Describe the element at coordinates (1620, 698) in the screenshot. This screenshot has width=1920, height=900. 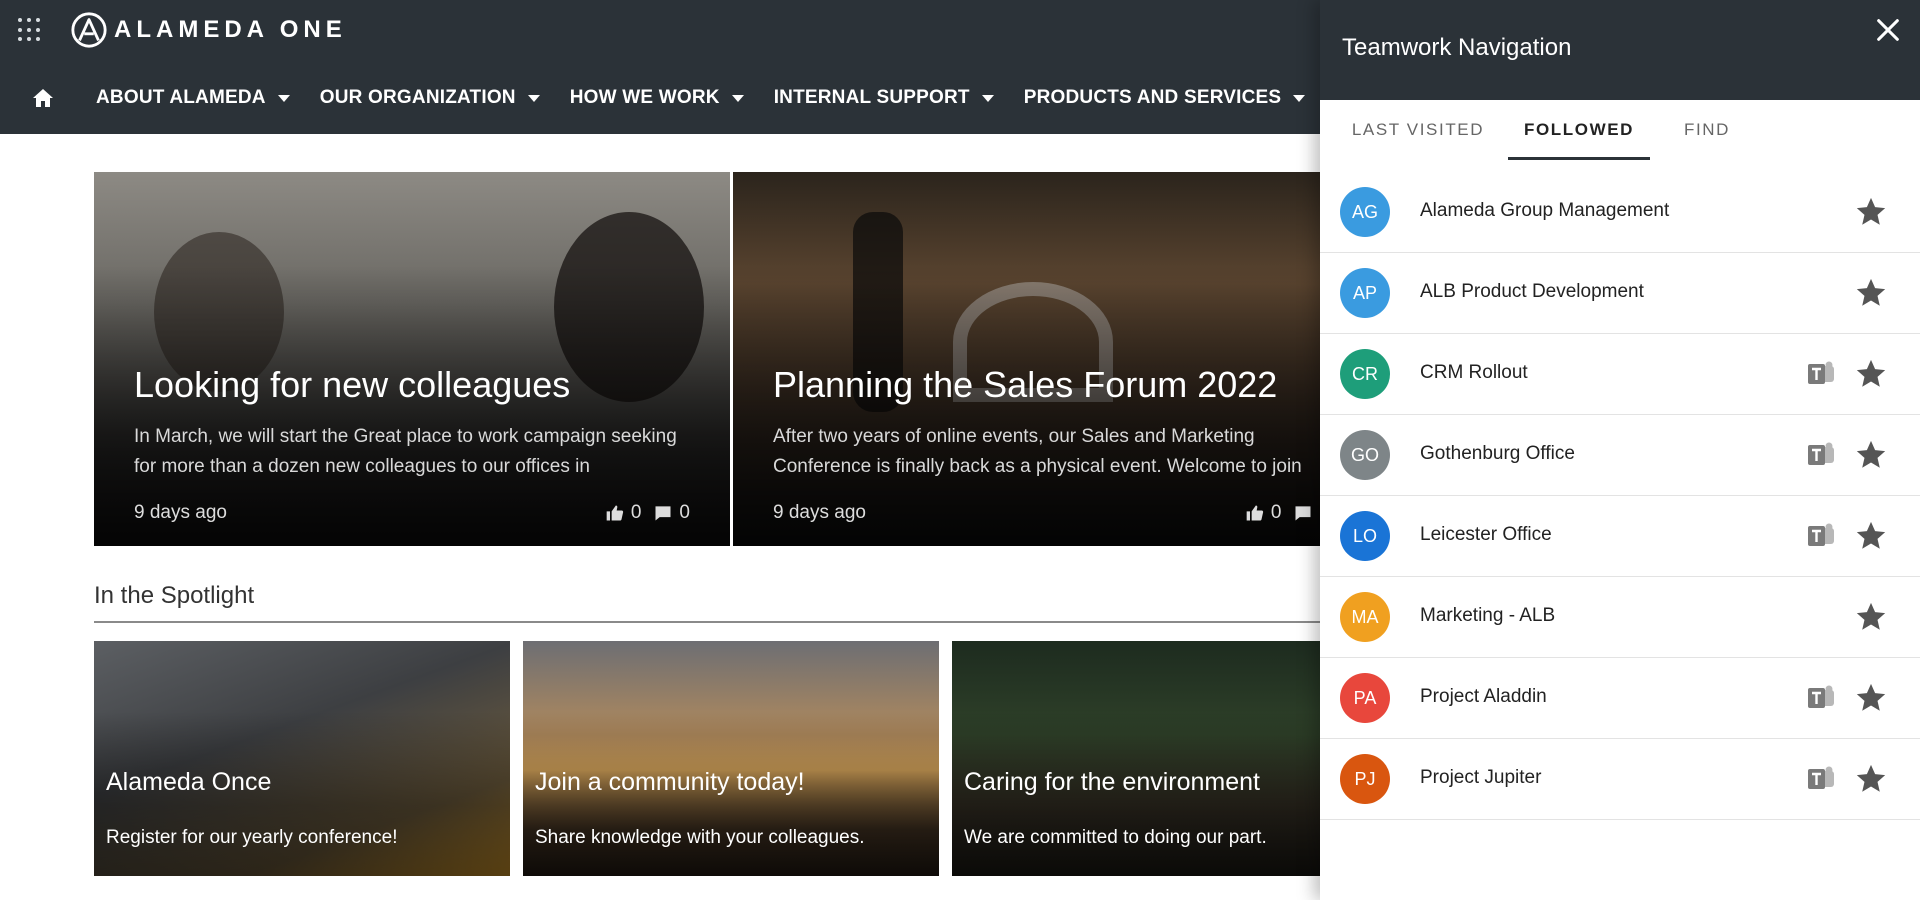
I see `followed-item: PA Project Aladdin` at that location.